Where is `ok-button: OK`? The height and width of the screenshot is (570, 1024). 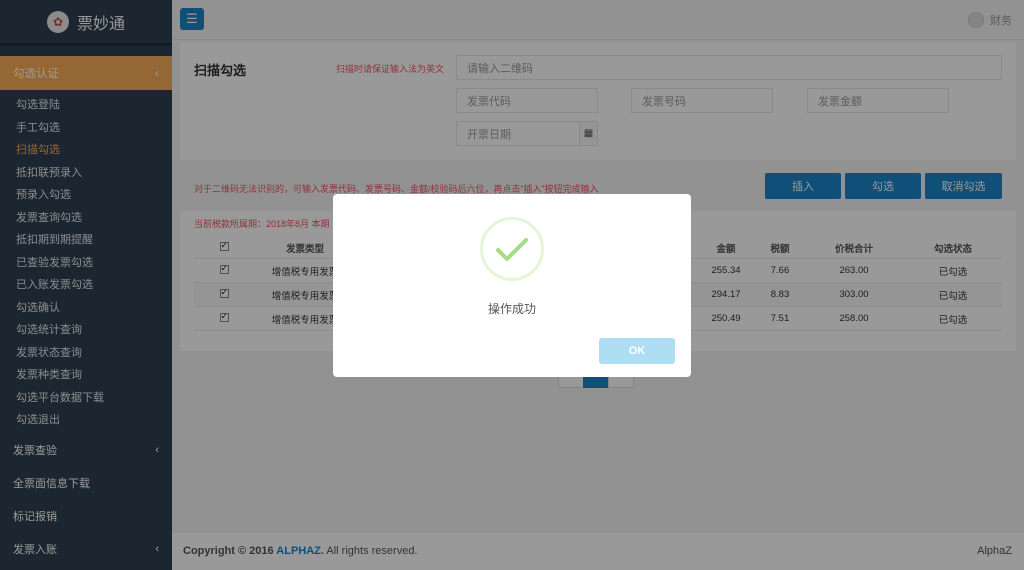
ok-button: OK is located at coordinates (637, 351).